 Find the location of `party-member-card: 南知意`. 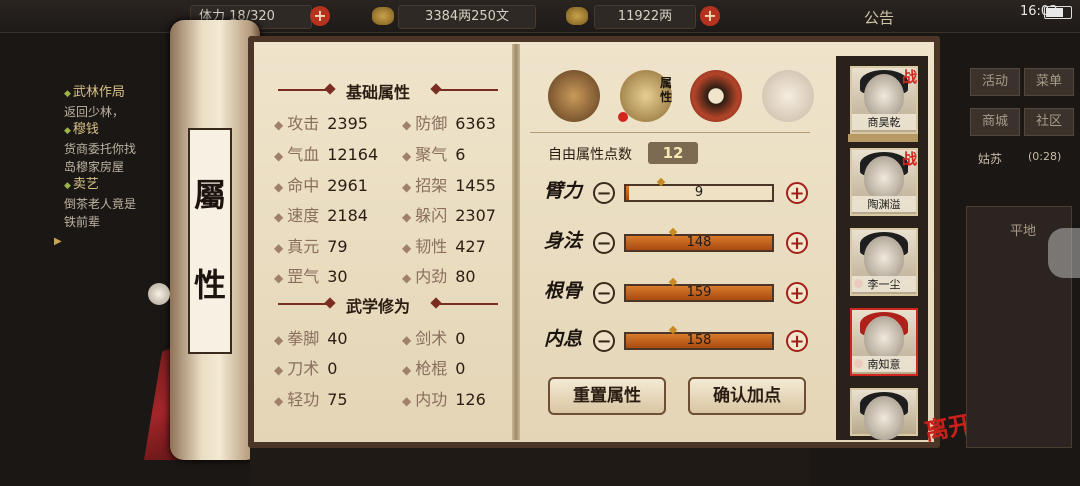

party-member-card: 南知意 is located at coordinates (884, 342).